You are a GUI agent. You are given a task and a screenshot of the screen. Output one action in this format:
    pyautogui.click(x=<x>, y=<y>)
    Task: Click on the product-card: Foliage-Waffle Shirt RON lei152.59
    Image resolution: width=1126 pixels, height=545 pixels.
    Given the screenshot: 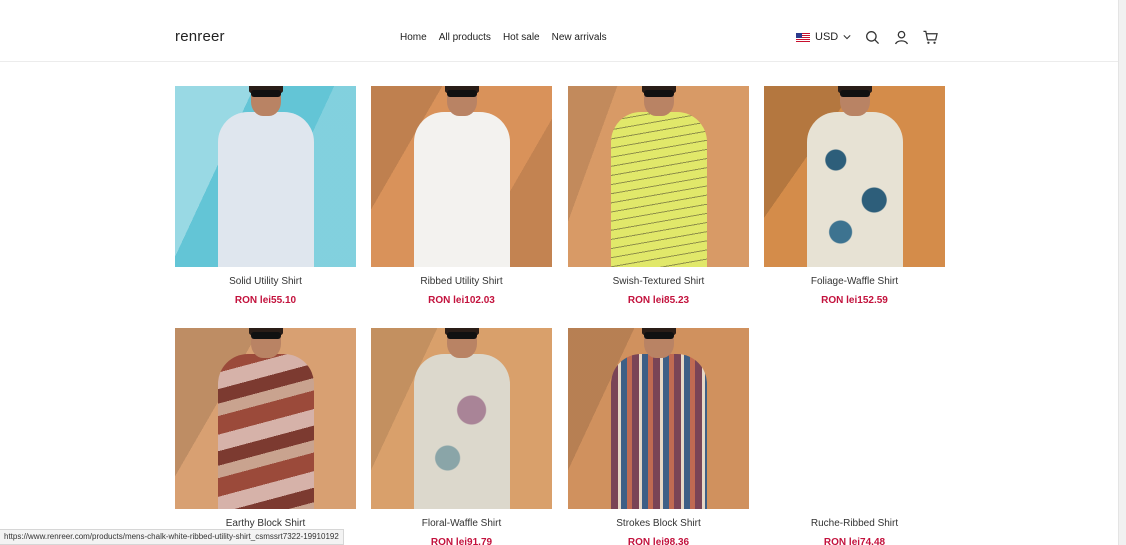 What is the action you would take?
    pyautogui.click(x=854, y=196)
    